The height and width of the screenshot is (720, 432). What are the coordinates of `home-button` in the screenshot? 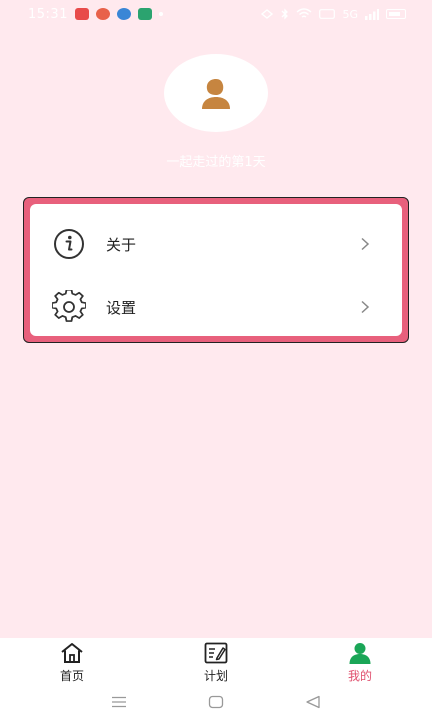 It's located at (216, 702).